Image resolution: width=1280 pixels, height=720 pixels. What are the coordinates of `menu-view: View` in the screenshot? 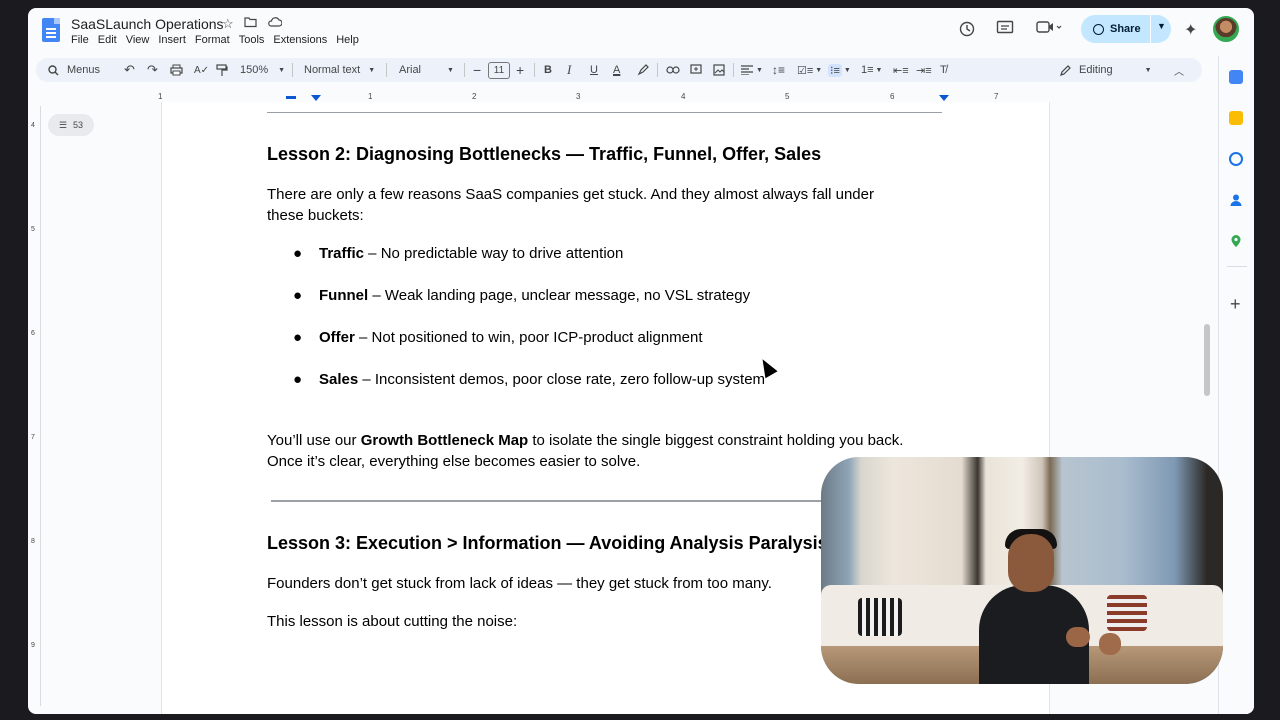 It's located at (140, 40).